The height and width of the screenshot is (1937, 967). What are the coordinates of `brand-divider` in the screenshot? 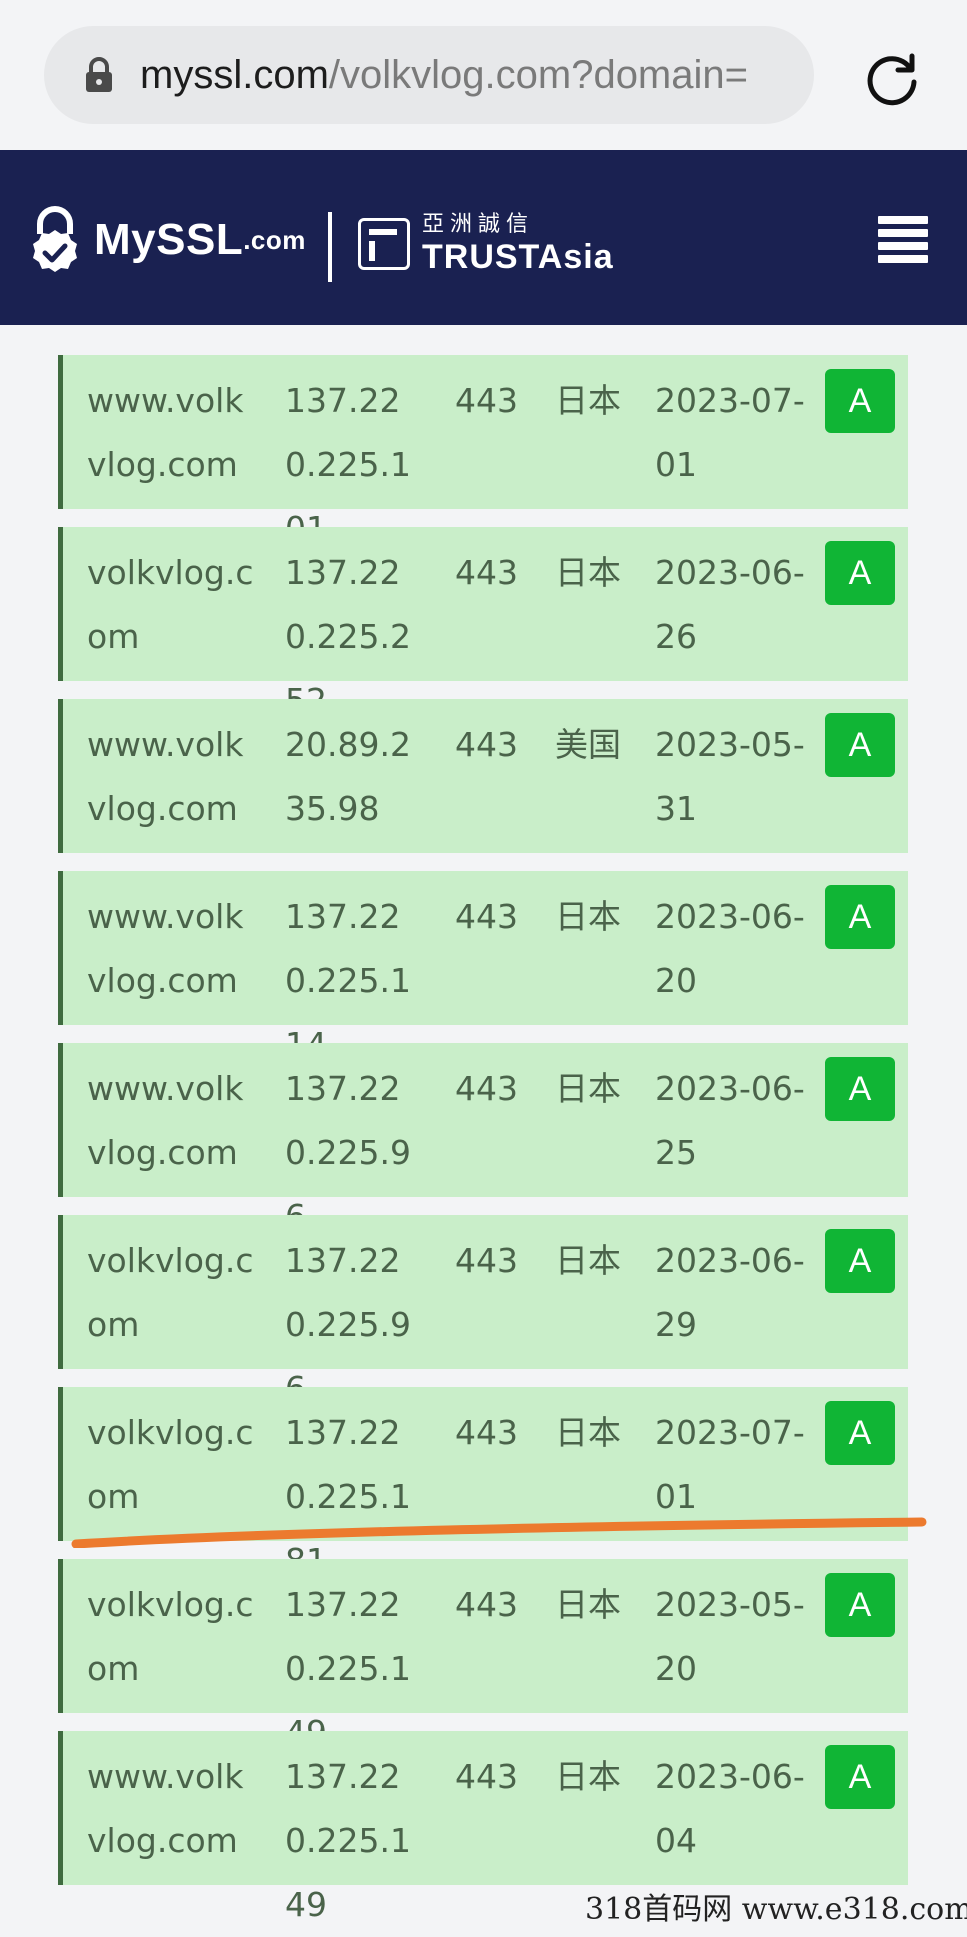 It's located at (330, 247).